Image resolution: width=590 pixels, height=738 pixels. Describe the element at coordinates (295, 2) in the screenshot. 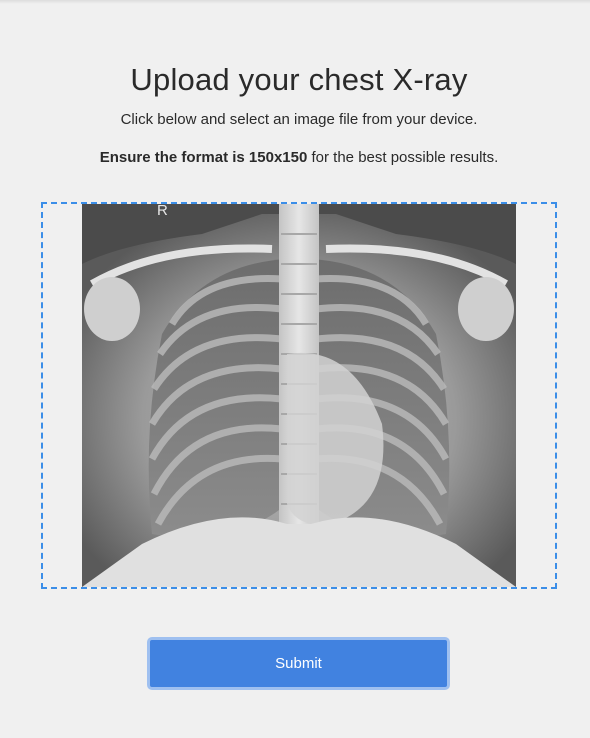

I see `header-shadow` at that location.